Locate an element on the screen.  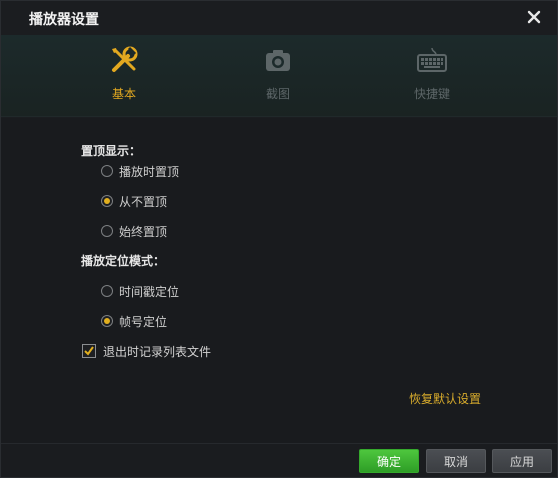
window-title: 播放器设置 is located at coordinates (64, 20).